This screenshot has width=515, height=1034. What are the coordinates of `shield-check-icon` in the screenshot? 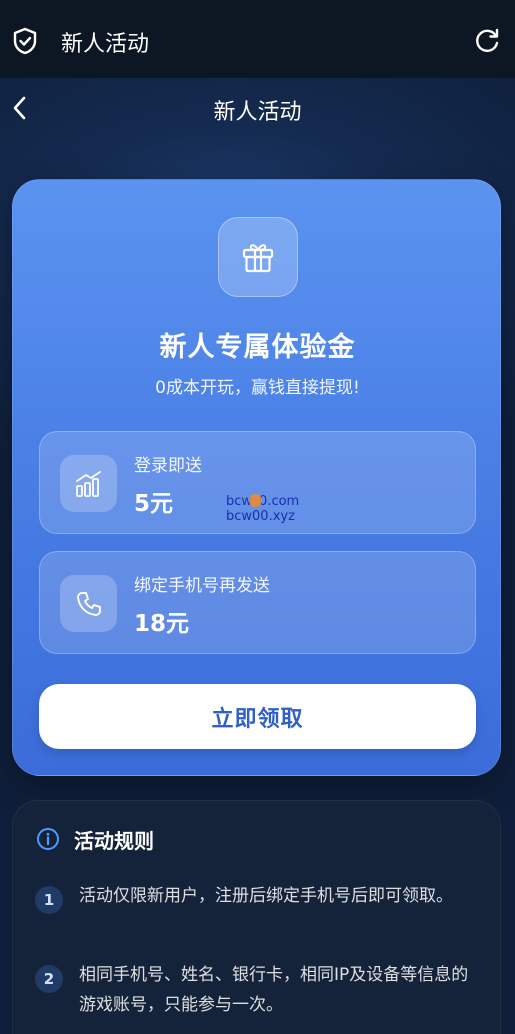 It's located at (25, 41).